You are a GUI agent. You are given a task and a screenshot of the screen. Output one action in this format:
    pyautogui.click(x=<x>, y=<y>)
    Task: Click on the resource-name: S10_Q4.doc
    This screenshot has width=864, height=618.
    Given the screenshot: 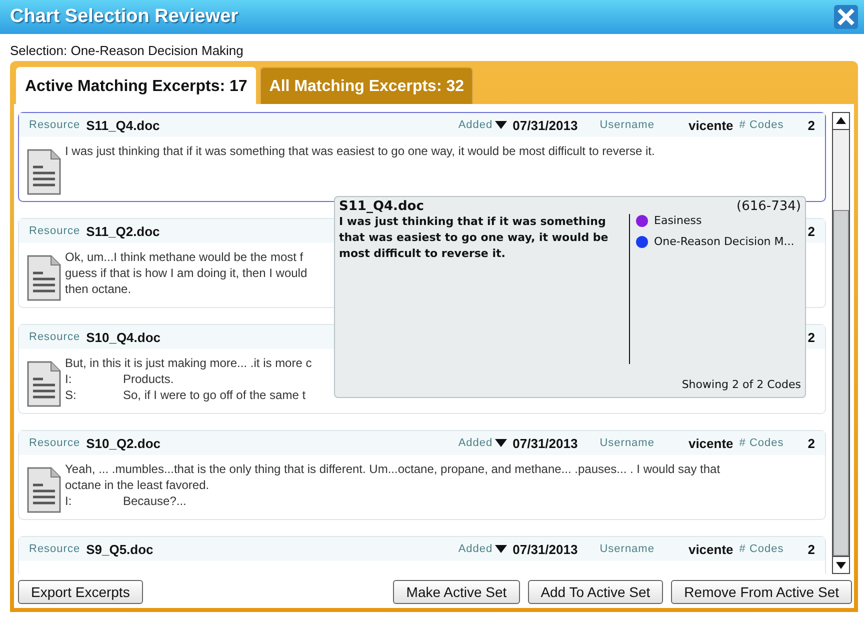 What is the action you would take?
    pyautogui.click(x=123, y=337)
    